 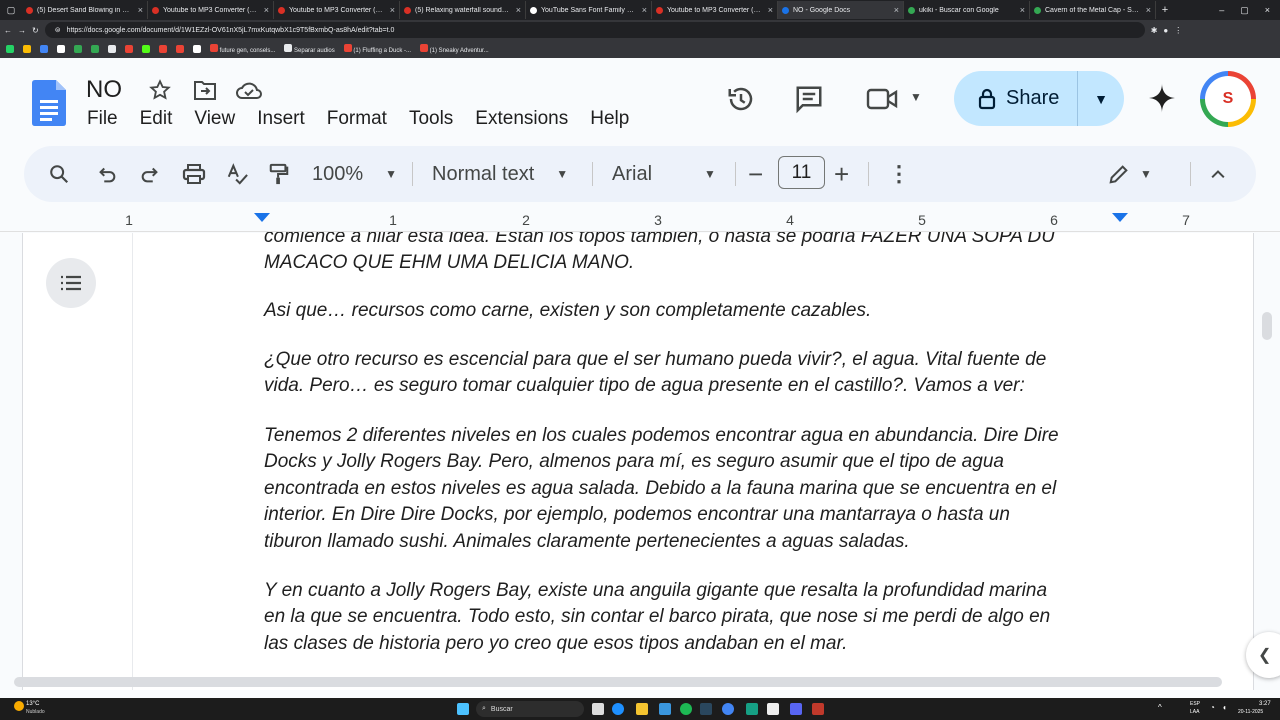 I want to click on comments-icon, so click(x=809, y=99).